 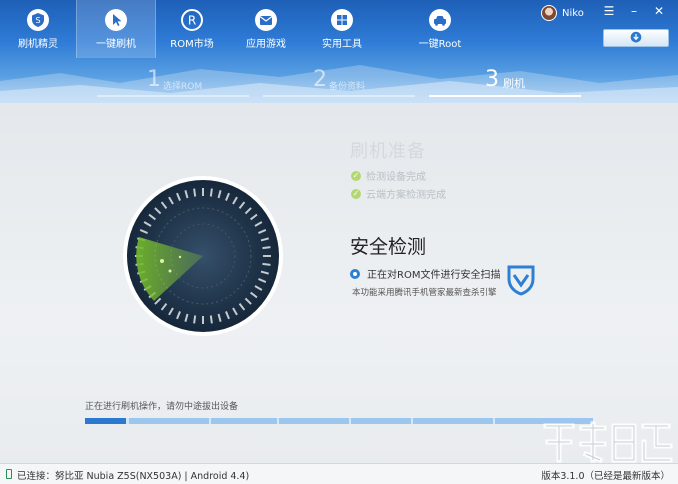 I want to click on check-item: ✓ 云端方案检测完成, so click(x=398, y=193).